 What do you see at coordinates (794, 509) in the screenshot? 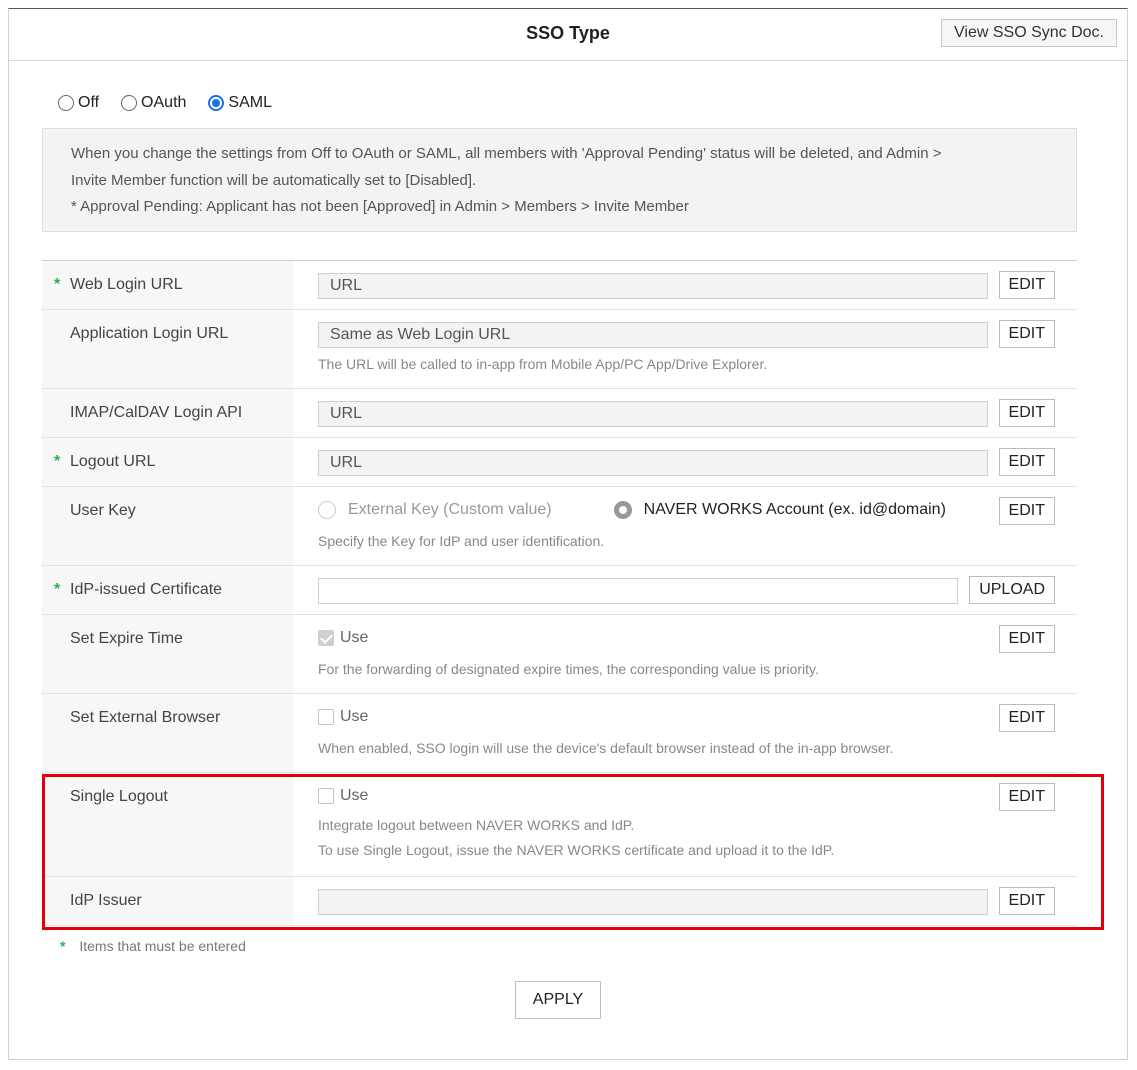
I see `account-key-label: NAVER WORKS Account (ex. id@domain)` at bounding box center [794, 509].